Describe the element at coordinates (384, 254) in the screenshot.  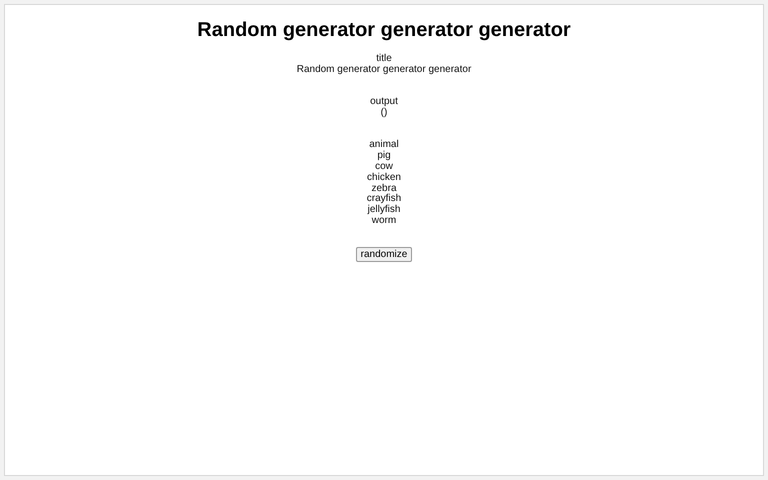
I see `randomize-button: randomize` at that location.